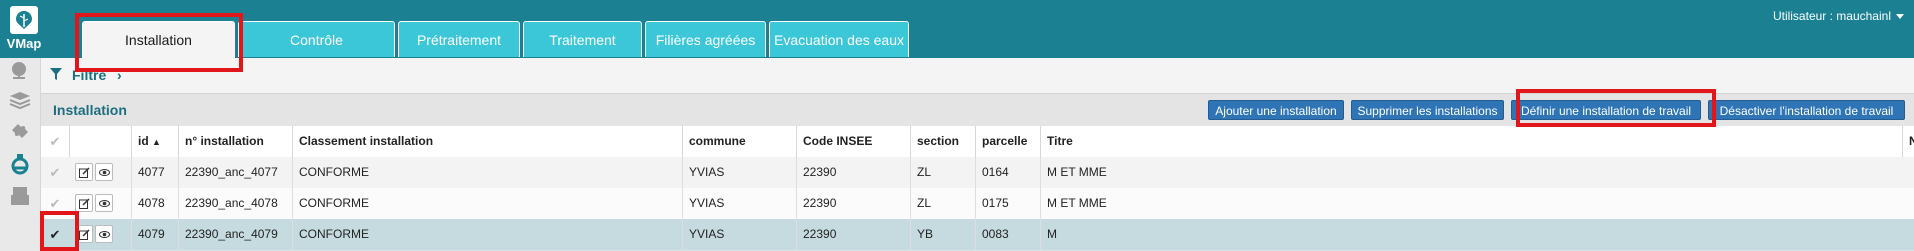  Describe the element at coordinates (739, 141) in the screenshot. I see `col-commune-header: commune` at that location.